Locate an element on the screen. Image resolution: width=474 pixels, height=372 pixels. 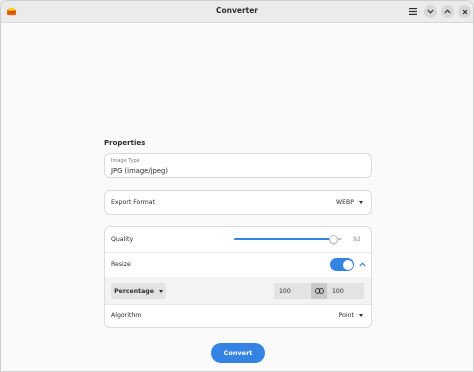
resize-toggle-knob is located at coordinates (347, 264).